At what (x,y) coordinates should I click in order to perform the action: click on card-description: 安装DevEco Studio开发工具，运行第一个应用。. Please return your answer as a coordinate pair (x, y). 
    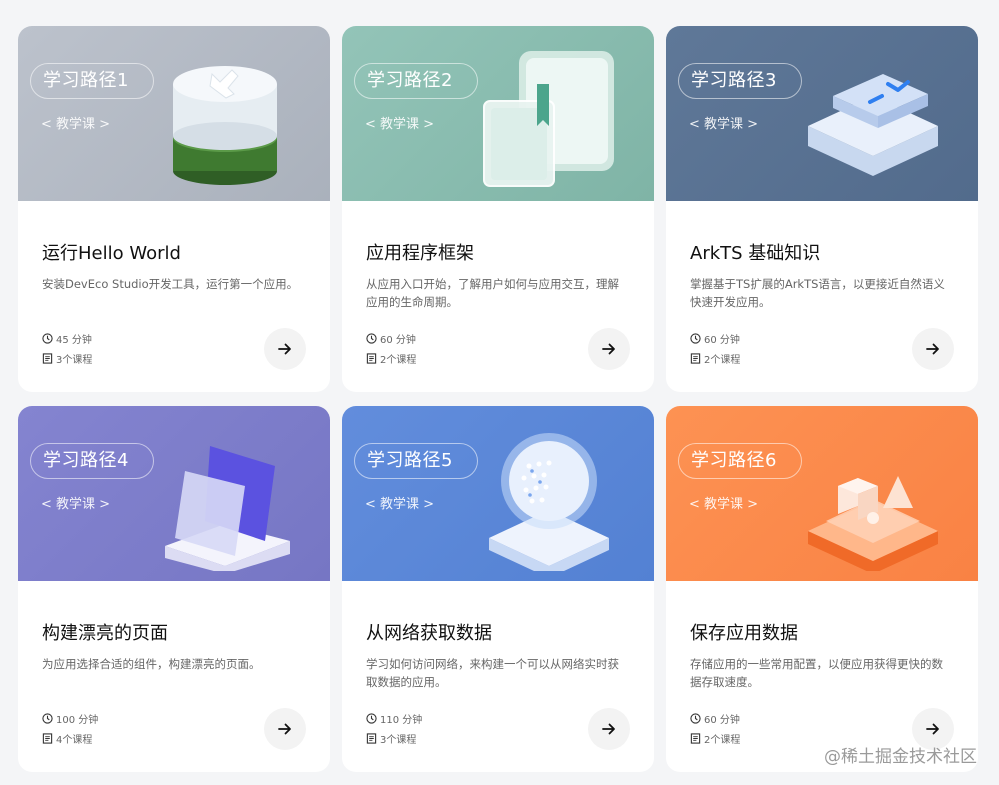
    Looking at the image, I should click on (170, 284).